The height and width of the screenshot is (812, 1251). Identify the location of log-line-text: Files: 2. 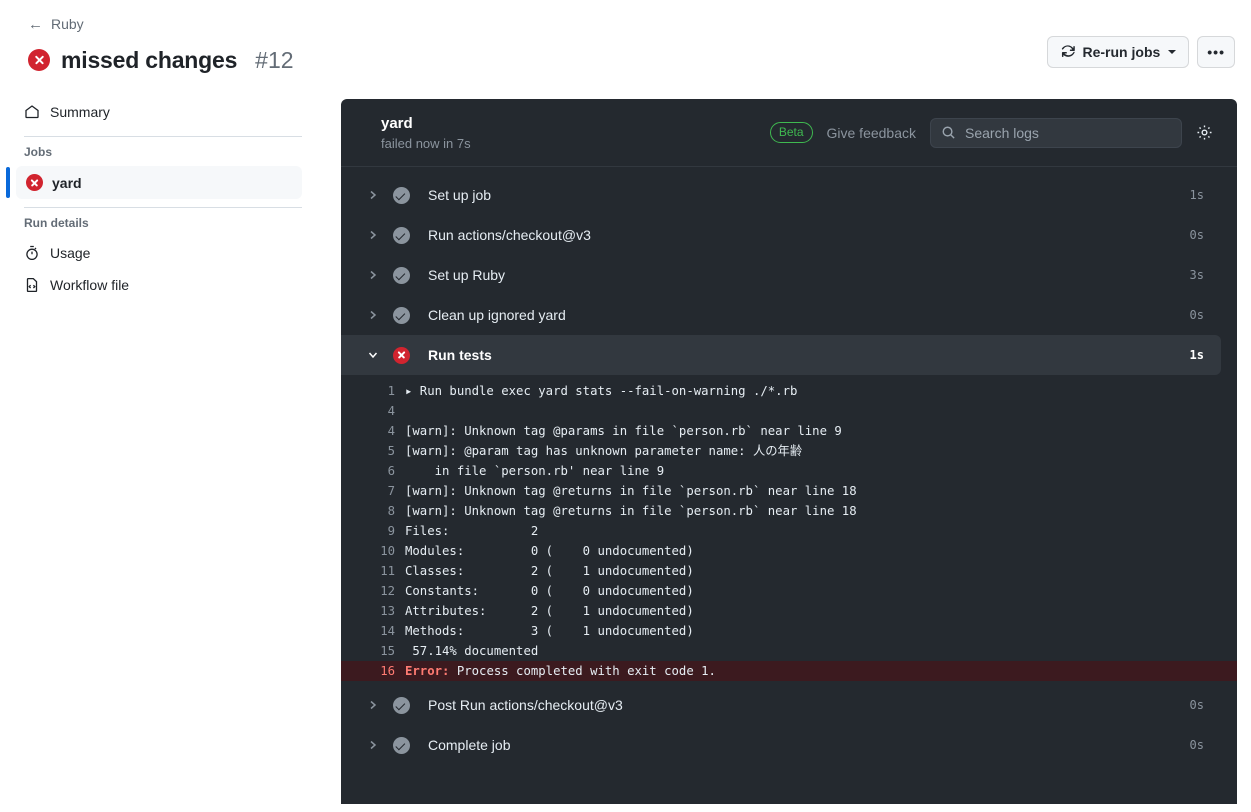
(472, 531).